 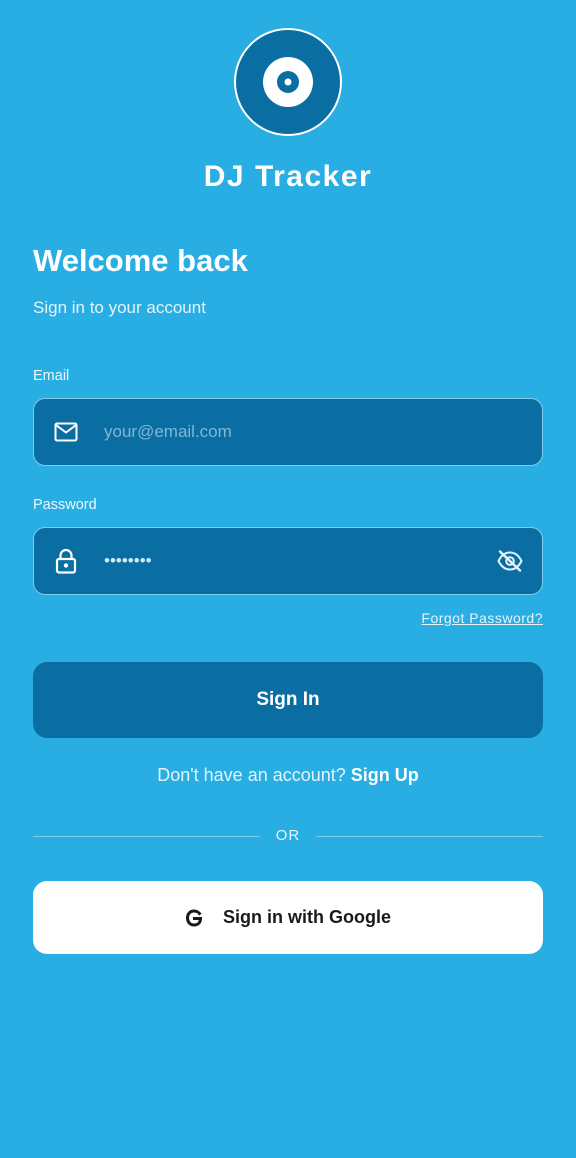 I want to click on page-subtitle: Sign in to your account, so click(x=119, y=307).